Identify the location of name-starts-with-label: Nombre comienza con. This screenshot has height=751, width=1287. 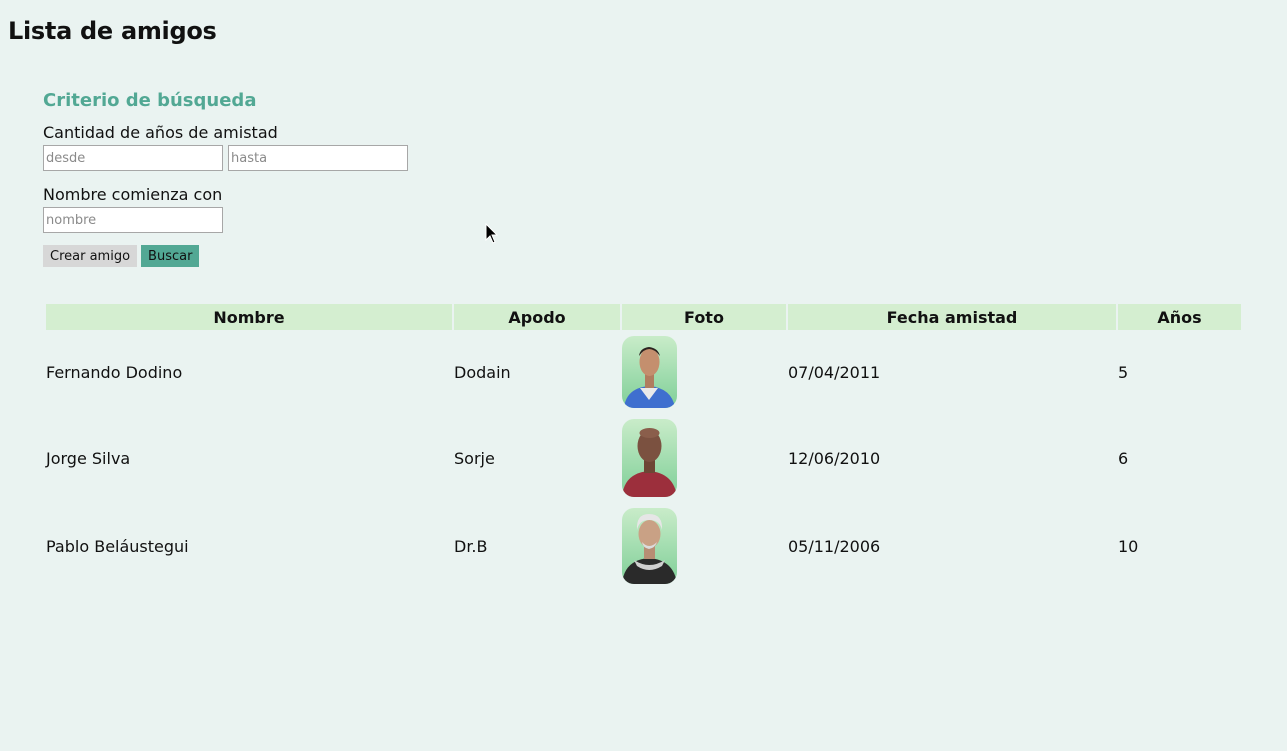
(133, 194).